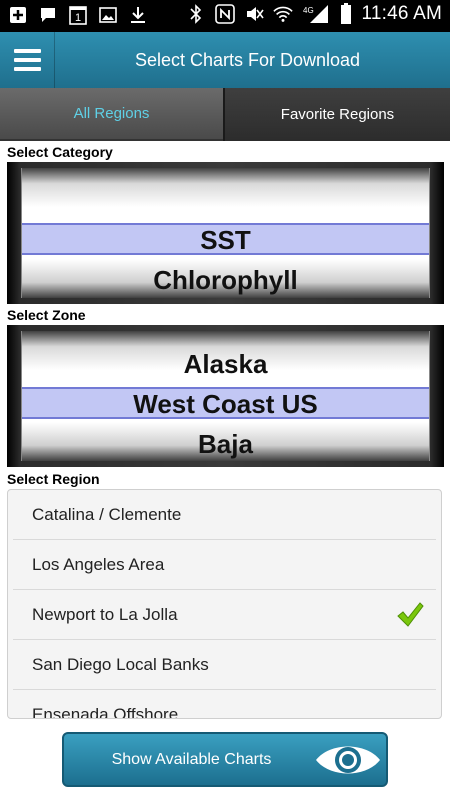  I want to click on calendar-icon: 1, so click(78, 15).